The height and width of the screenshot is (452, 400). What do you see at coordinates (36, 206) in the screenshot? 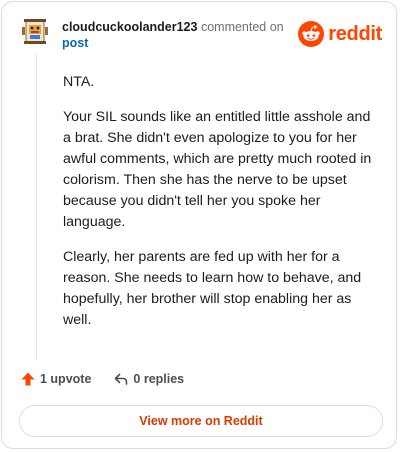
I see `thread-line` at bounding box center [36, 206].